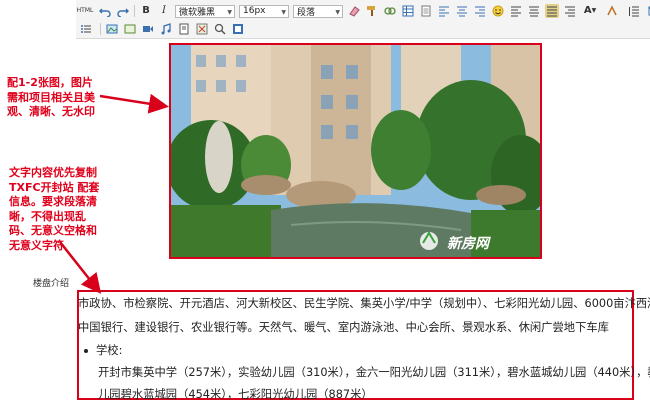 The image size is (650, 404). Describe the element at coordinates (202, 29) in the screenshot. I see `insert-map-icon` at that location.